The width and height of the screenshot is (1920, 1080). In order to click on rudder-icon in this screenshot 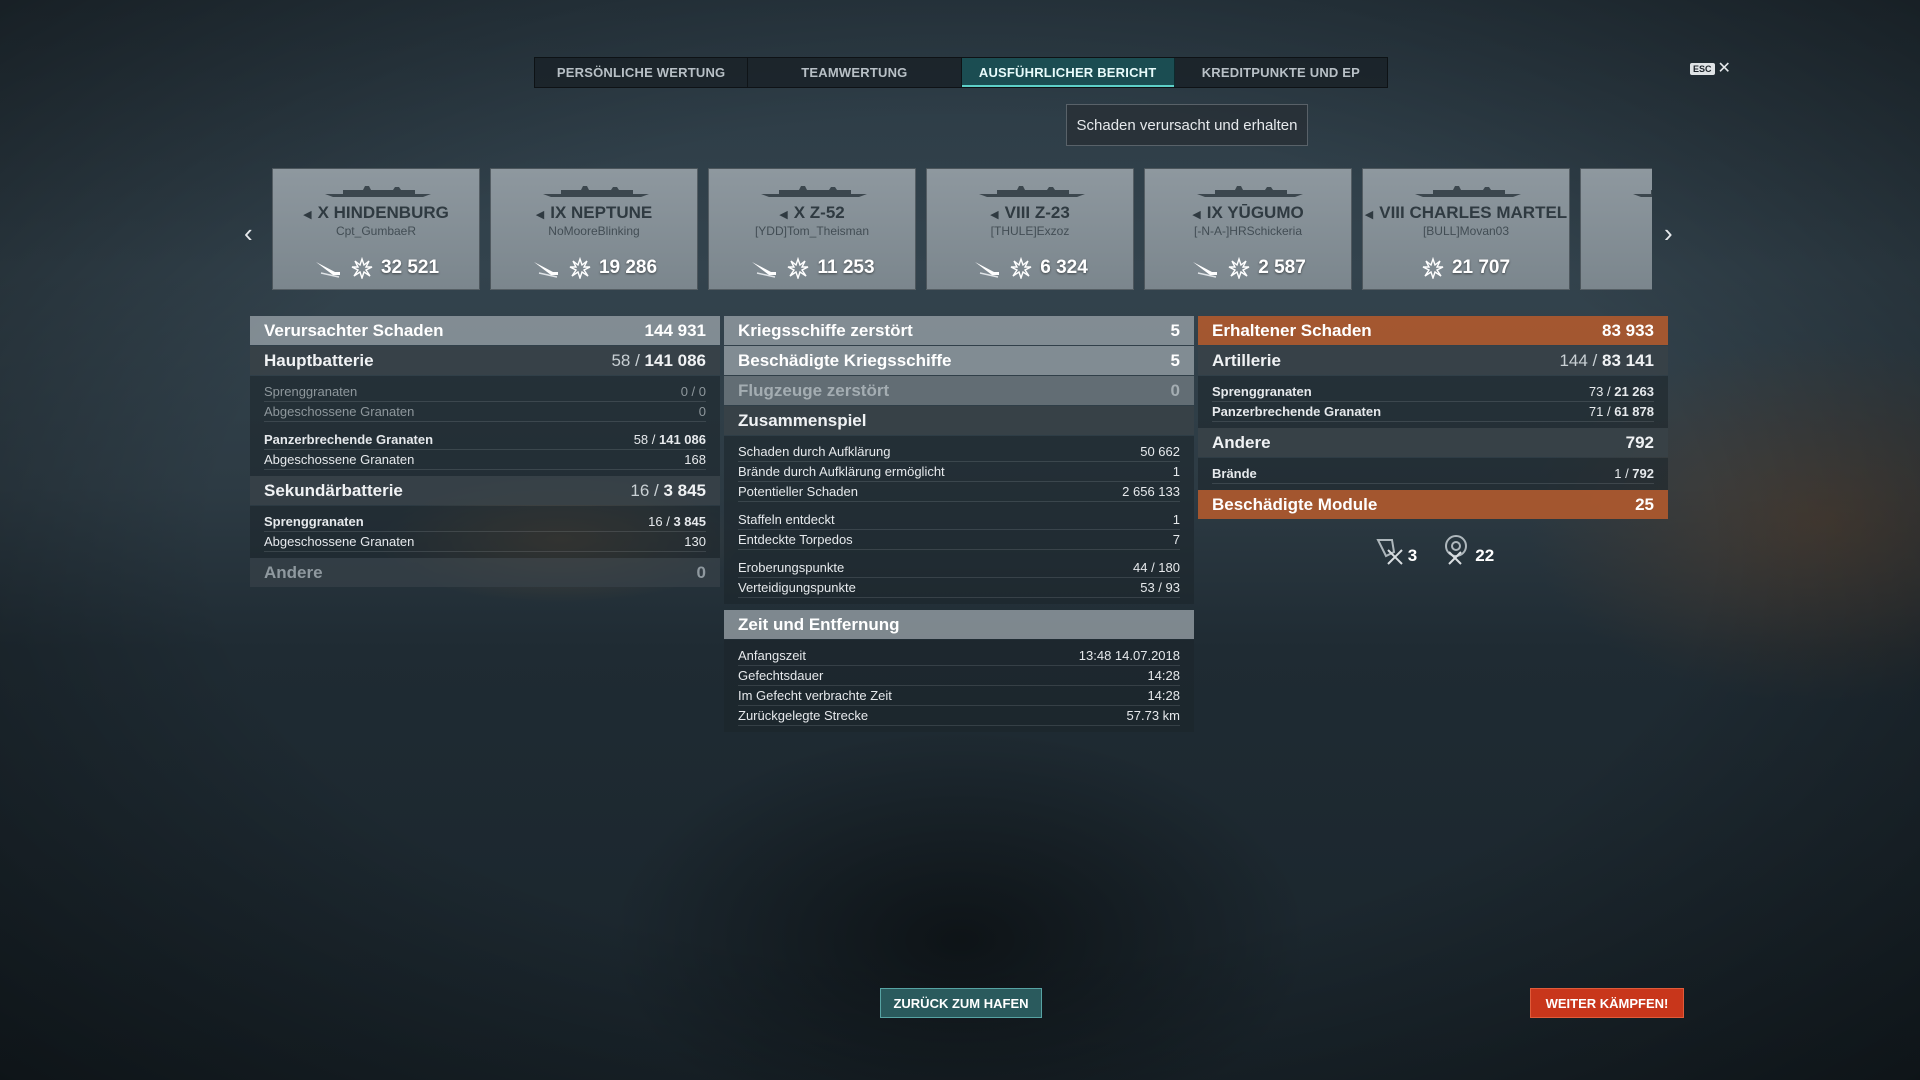, I will do `click(1389, 552)`.